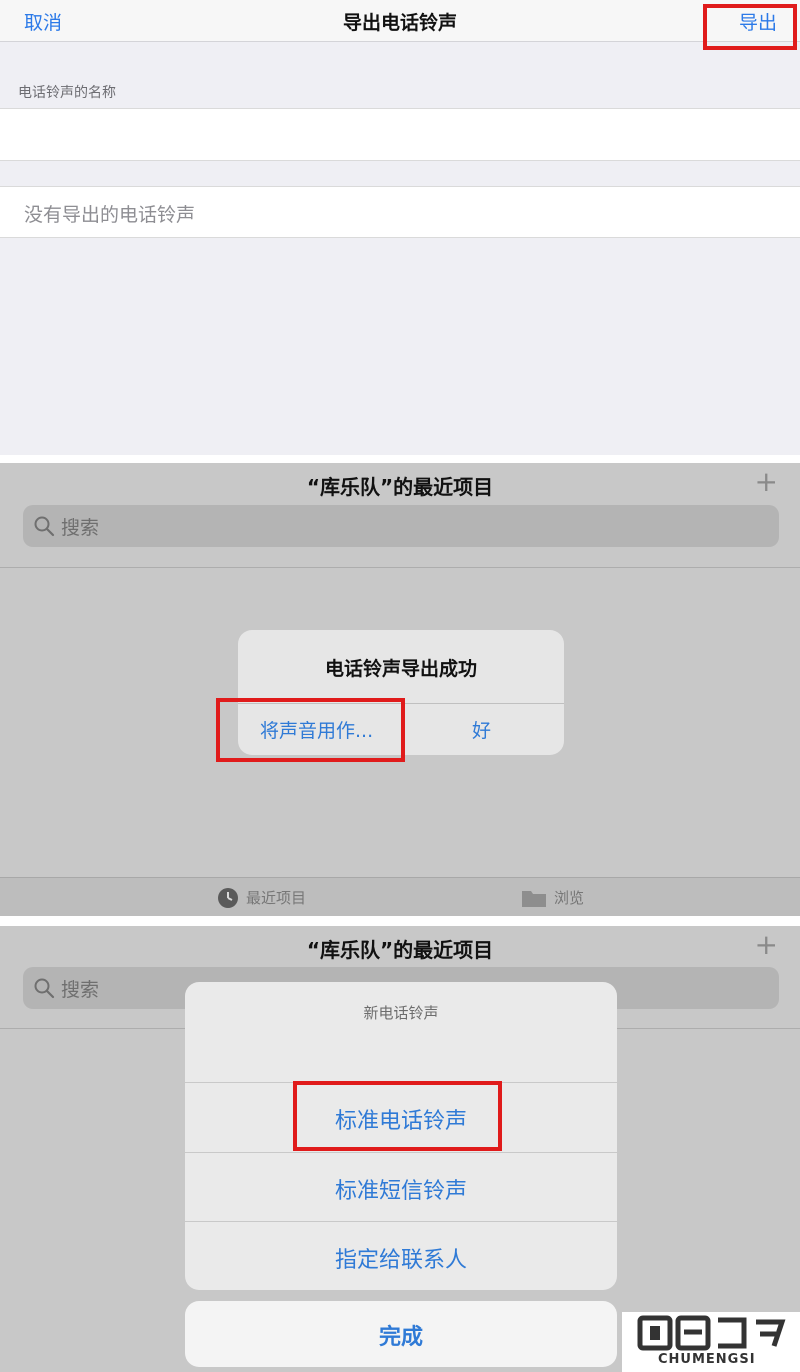 This screenshot has height=1372, width=800. I want to click on done-button: 完成, so click(401, 1334).